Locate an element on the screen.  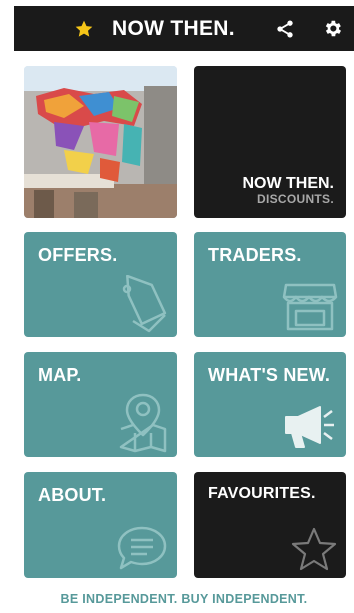
megaphone-icon is located at coordinates (309, 427).